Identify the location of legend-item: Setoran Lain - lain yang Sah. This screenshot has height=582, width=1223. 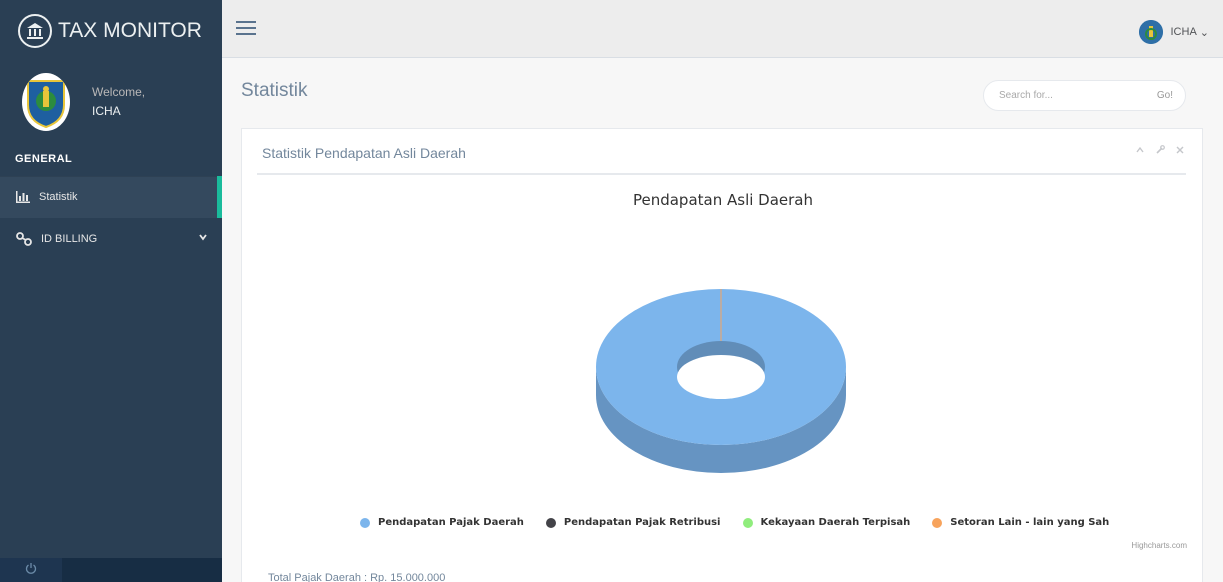
(1020, 522).